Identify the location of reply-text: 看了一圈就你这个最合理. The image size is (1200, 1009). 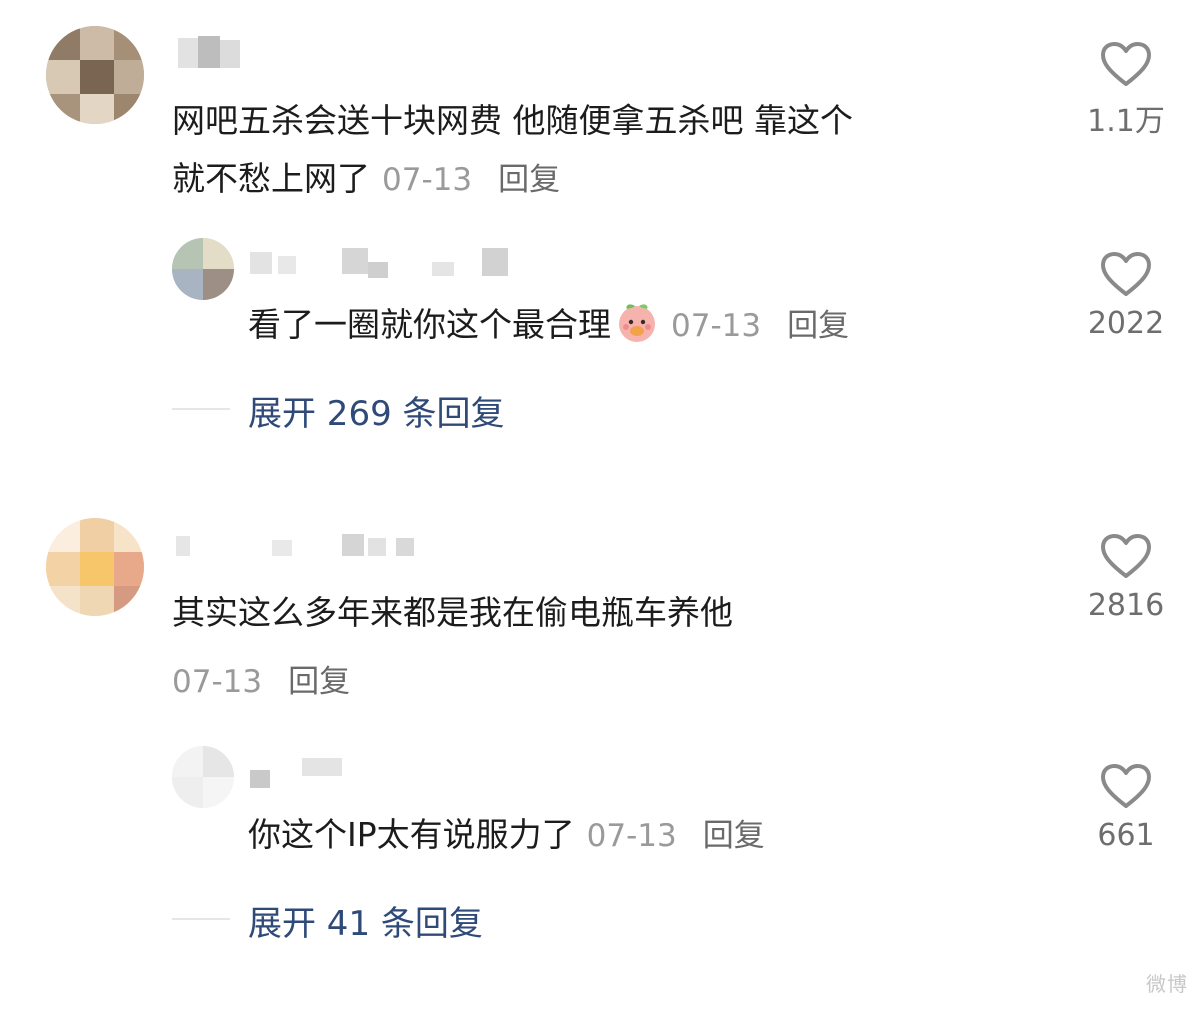
(429, 324).